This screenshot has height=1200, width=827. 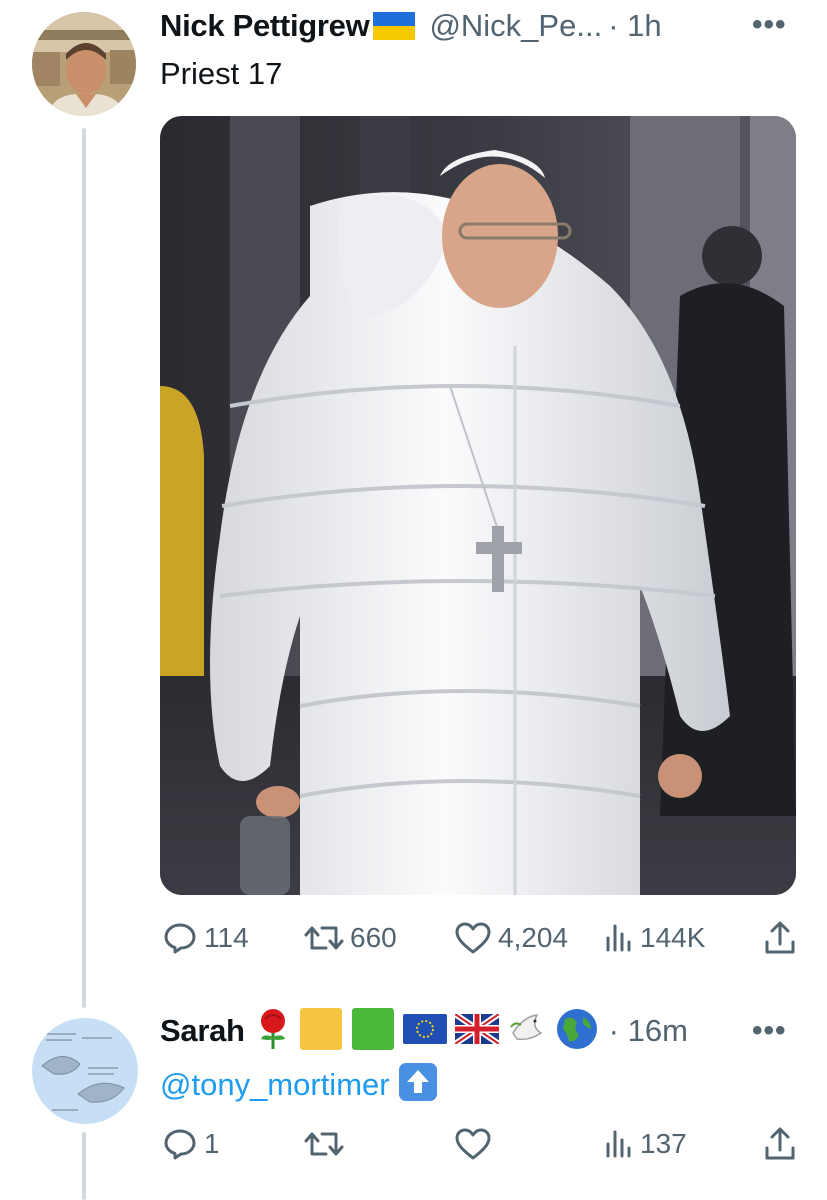 I want to click on thread-line-top, so click(x=84, y=568).